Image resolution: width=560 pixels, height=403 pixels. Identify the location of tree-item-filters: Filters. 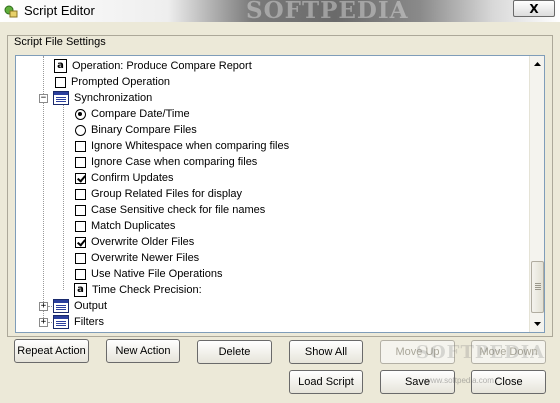
(78, 322).